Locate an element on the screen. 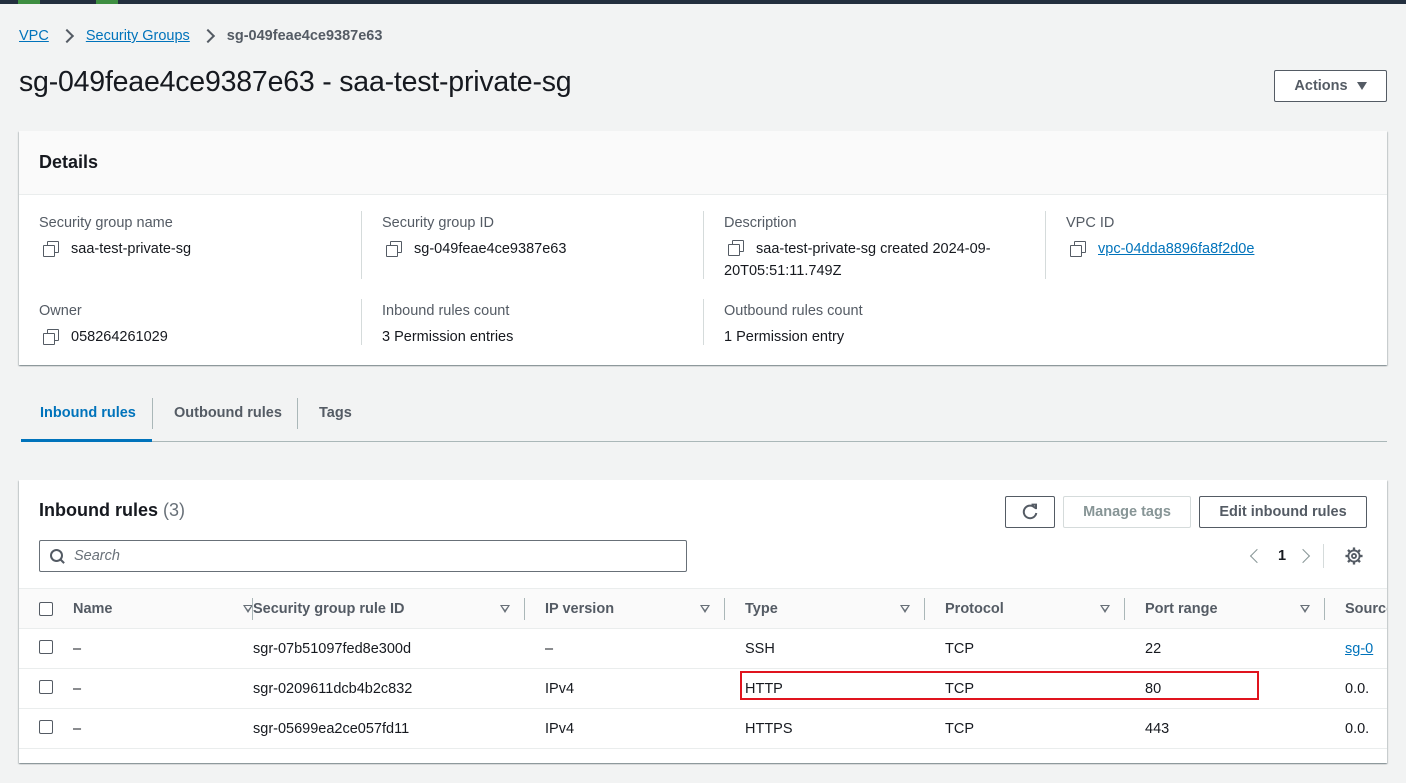  tab-outbound-rules: Outbound rules is located at coordinates (225, 419).